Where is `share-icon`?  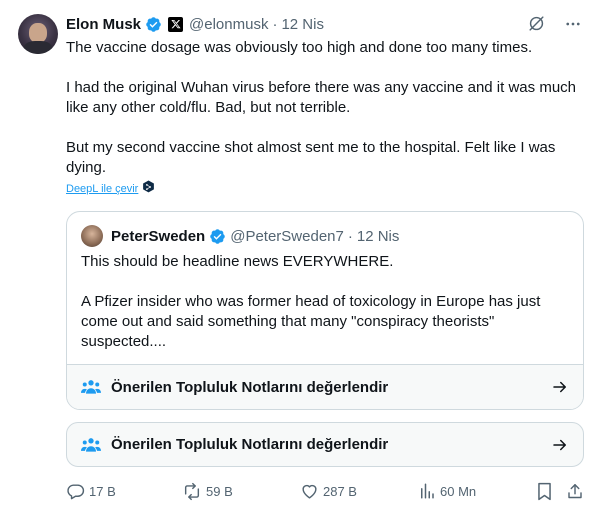 share-icon is located at coordinates (575, 491).